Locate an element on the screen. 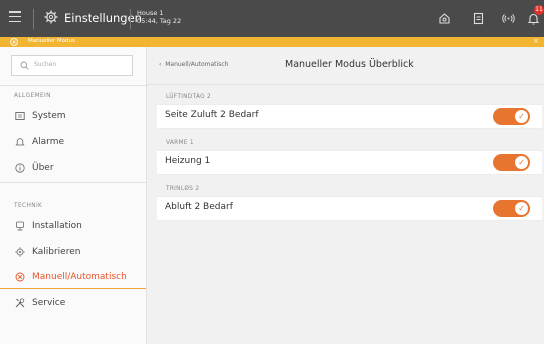  breadcrumb: ‹ Manuell/Automatisch is located at coordinates (193, 64).